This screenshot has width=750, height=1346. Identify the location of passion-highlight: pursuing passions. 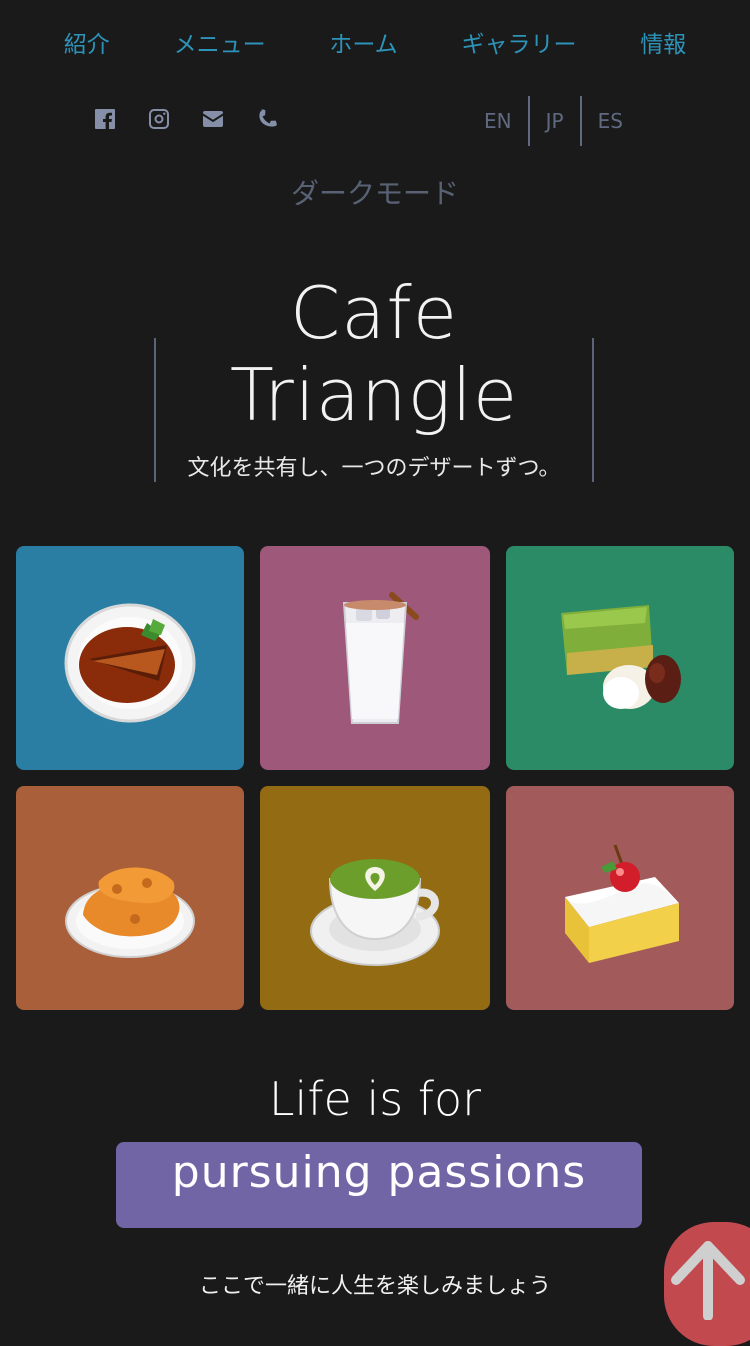
(379, 1185).